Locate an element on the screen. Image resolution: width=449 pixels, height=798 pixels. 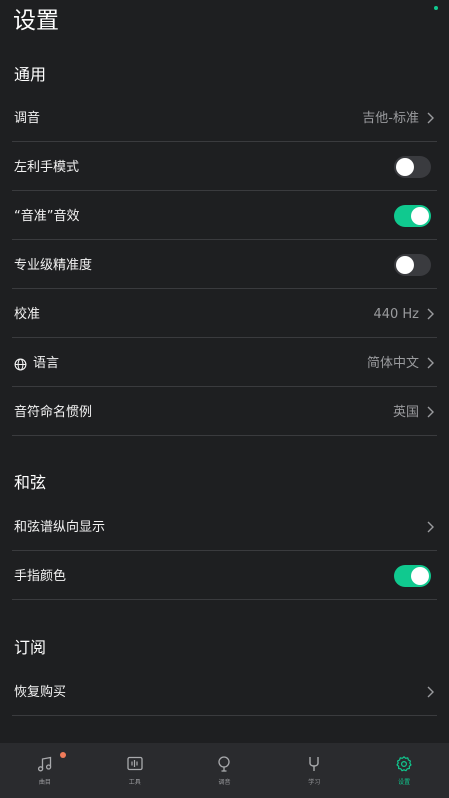
section-title-chords: 和弦 is located at coordinates (30, 482).